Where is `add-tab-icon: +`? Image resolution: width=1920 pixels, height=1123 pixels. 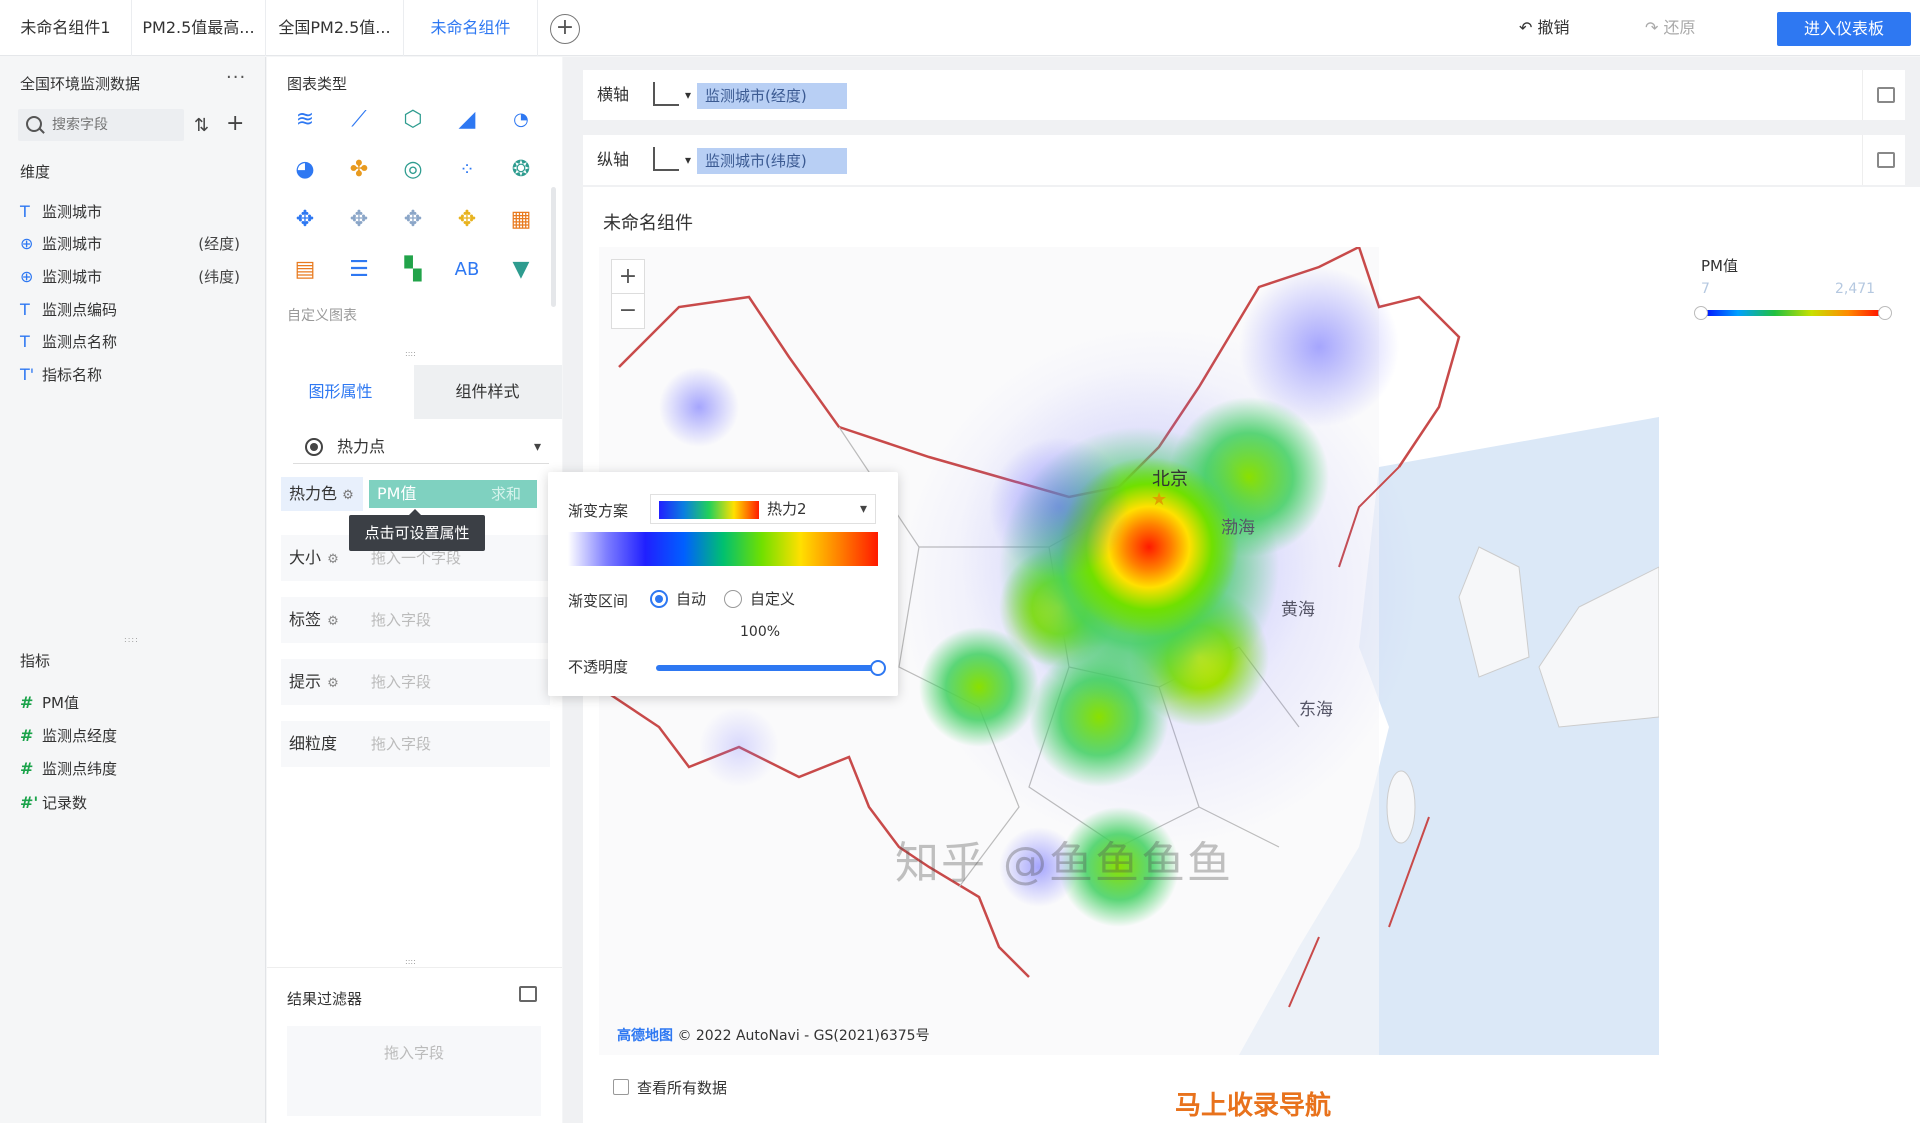
add-tab-icon: + is located at coordinates (565, 29).